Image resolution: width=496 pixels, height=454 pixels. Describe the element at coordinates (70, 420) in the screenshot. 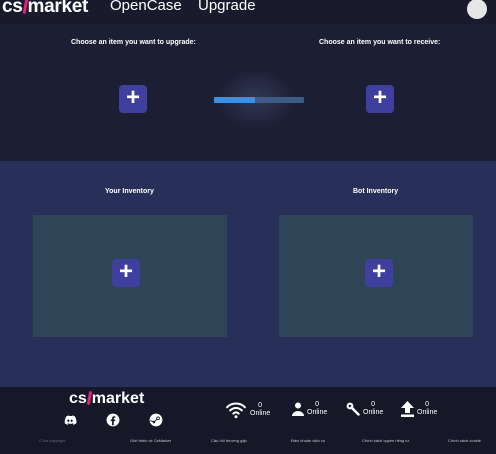

I see `discord-icon` at that location.